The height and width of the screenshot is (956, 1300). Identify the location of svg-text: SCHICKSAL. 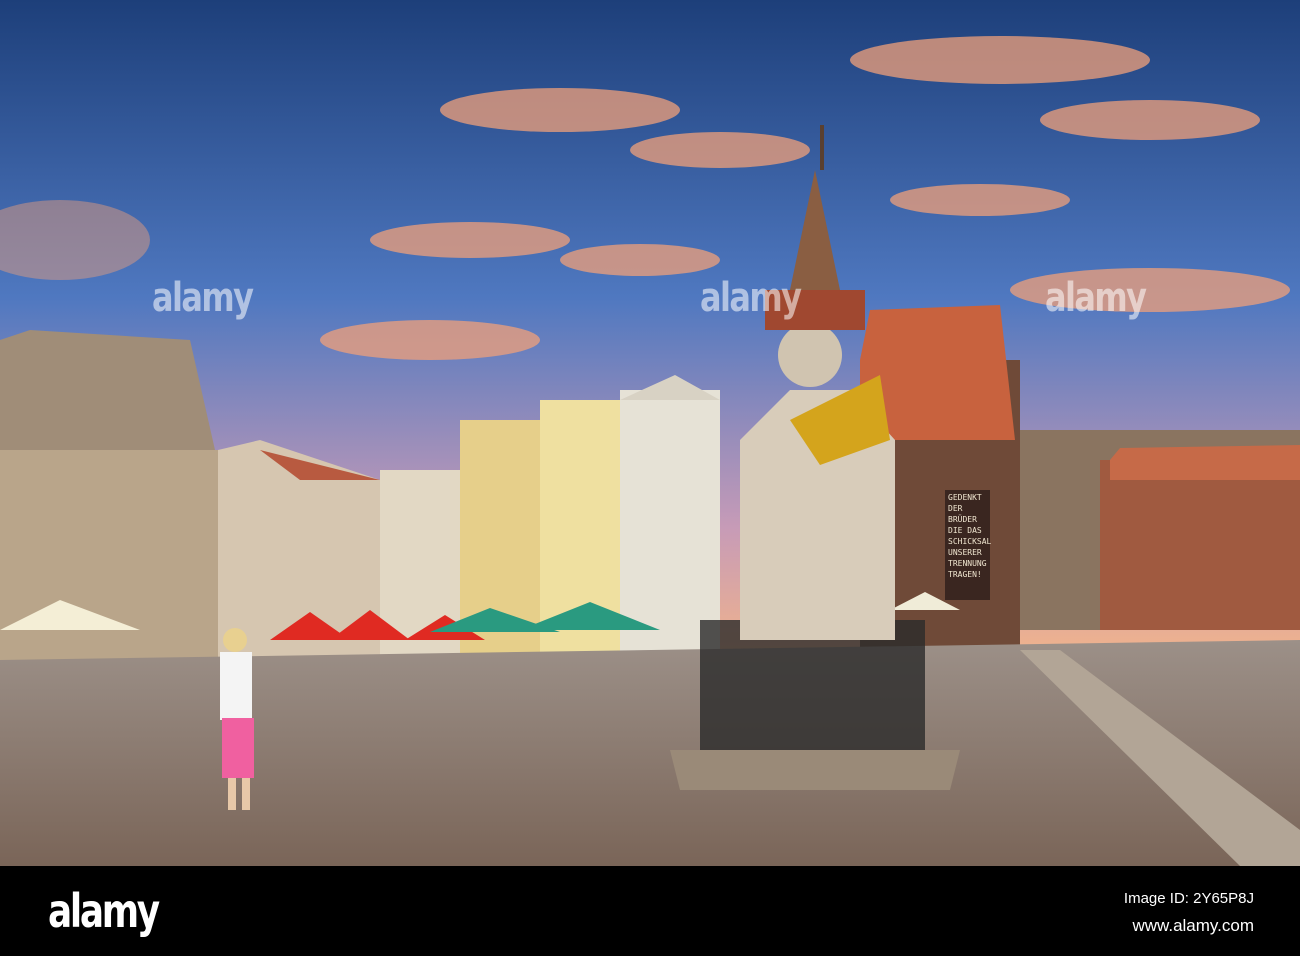
(970, 541).